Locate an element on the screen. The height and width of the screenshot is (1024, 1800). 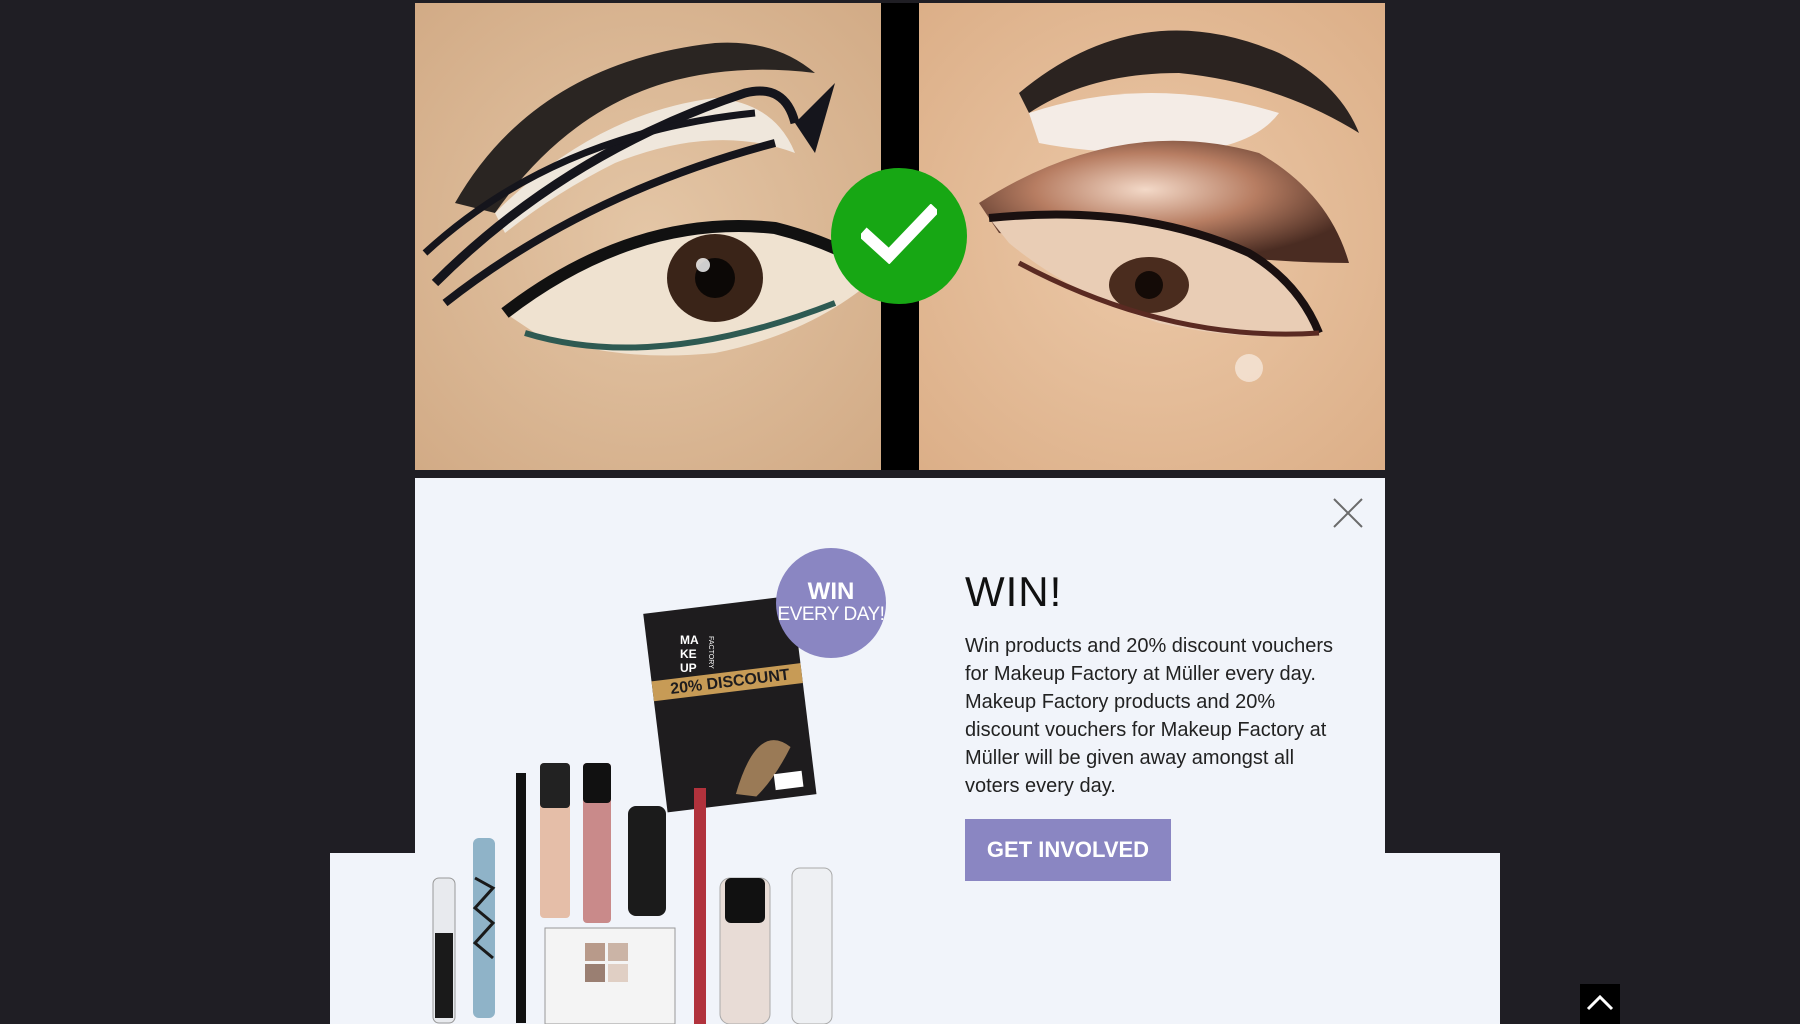
checkmark-icon is located at coordinates (899, 236).